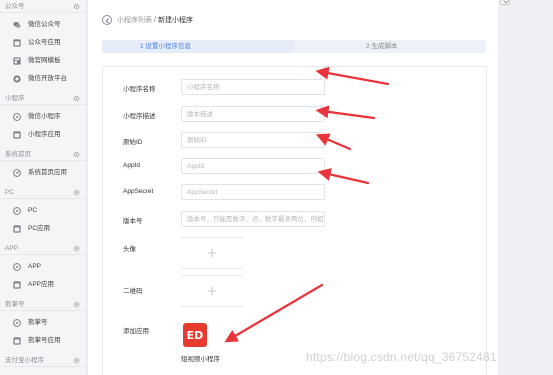  I want to click on sidebar-group-title: 公众号, so click(15, 6).